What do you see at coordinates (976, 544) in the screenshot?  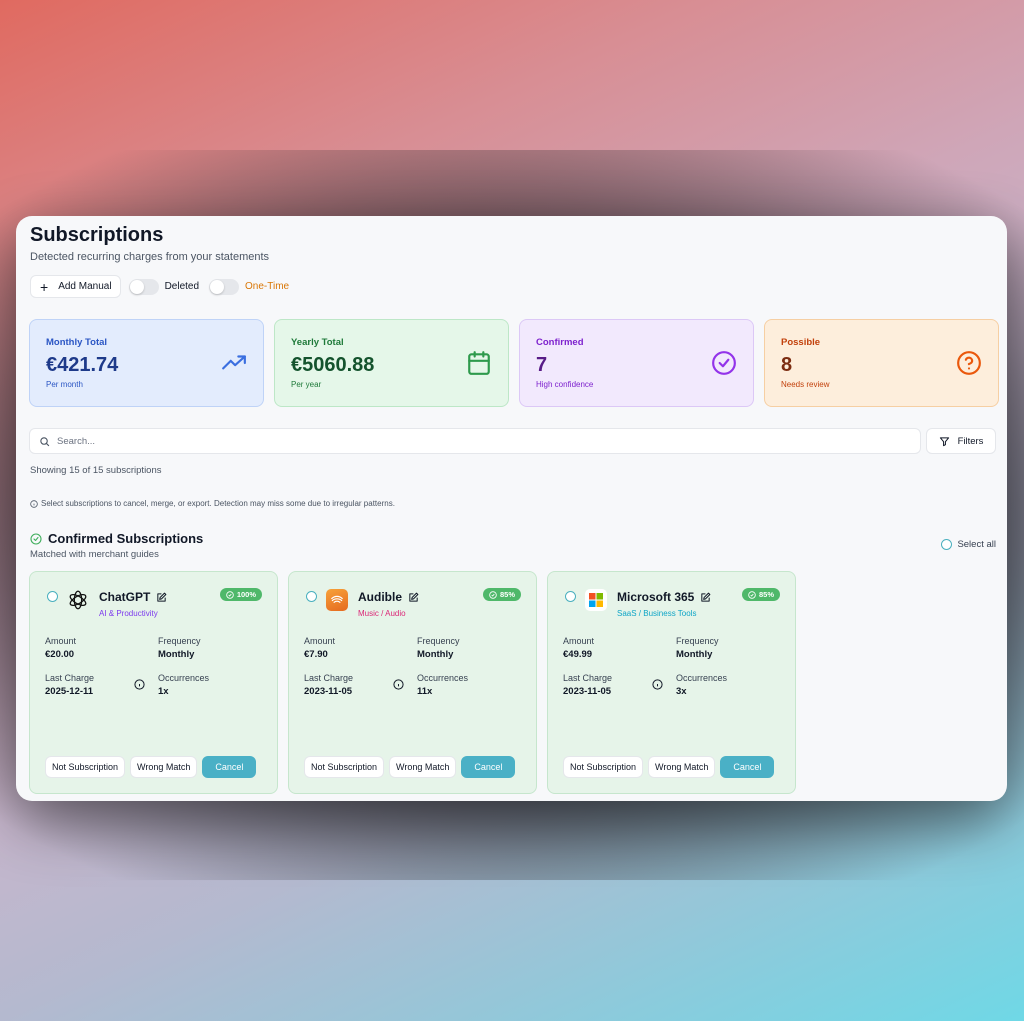 I see `select-all-label: Select all` at bounding box center [976, 544].